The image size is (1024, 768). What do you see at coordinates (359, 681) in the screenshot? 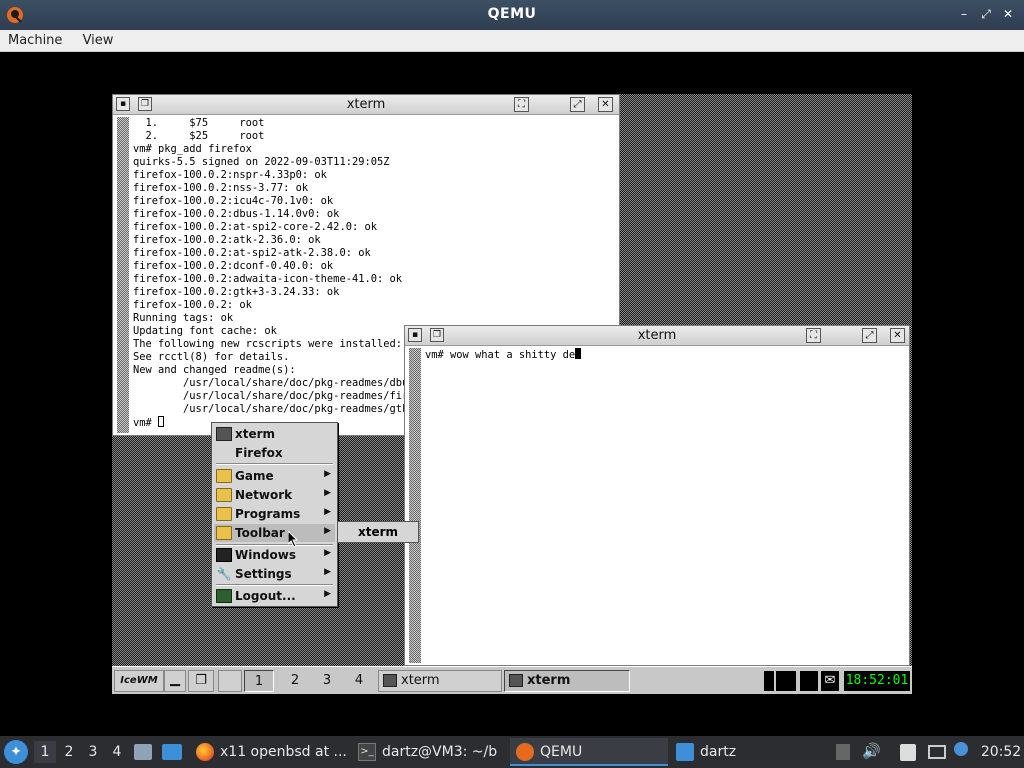
I see `workspace-4: 4` at bounding box center [359, 681].